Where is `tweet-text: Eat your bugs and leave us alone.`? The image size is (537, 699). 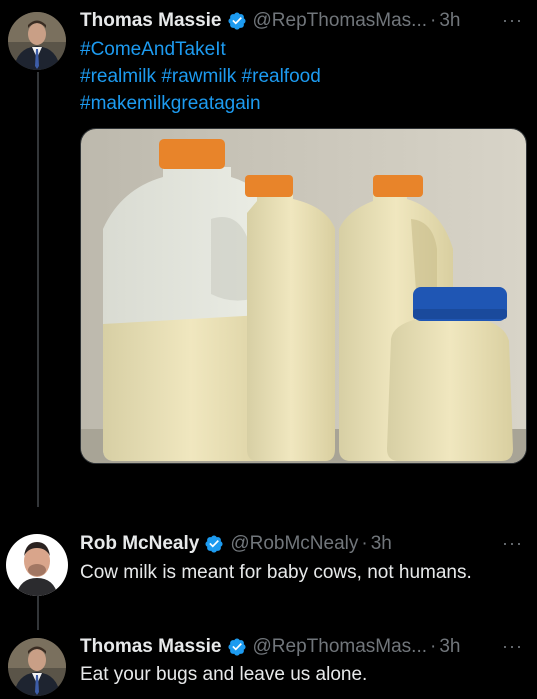 tweet-text: Eat your bugs and leave us alone. is located at coordinates (224, 674).